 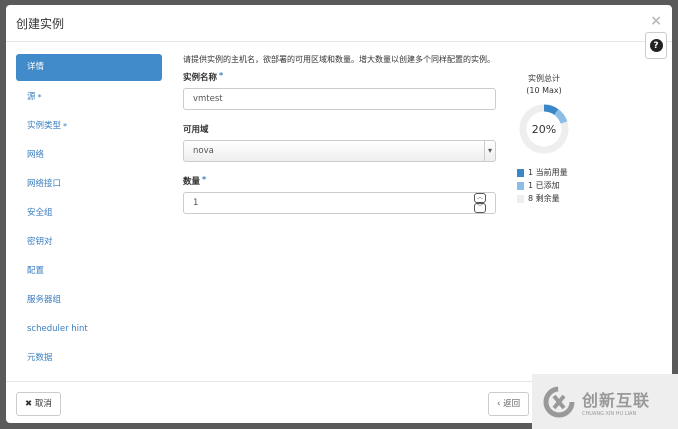 I want to click on legend-label: 已添加, so click(x=547, y=185).